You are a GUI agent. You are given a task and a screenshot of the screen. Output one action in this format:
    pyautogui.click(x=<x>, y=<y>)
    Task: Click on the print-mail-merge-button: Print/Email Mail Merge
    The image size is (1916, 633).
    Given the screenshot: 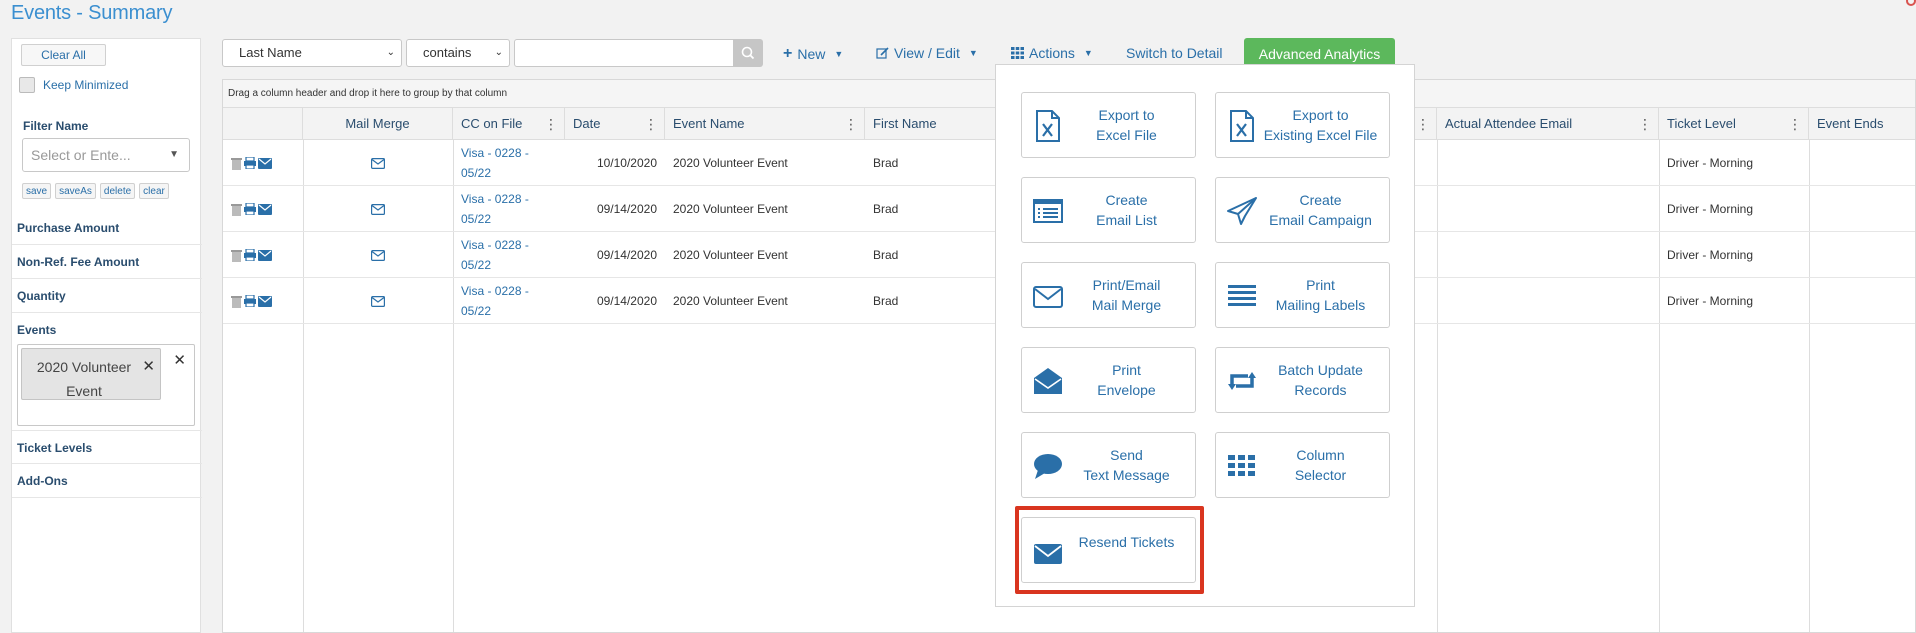 What is the action you would take?
    pyautogui.click(x=1108, y=295)
    